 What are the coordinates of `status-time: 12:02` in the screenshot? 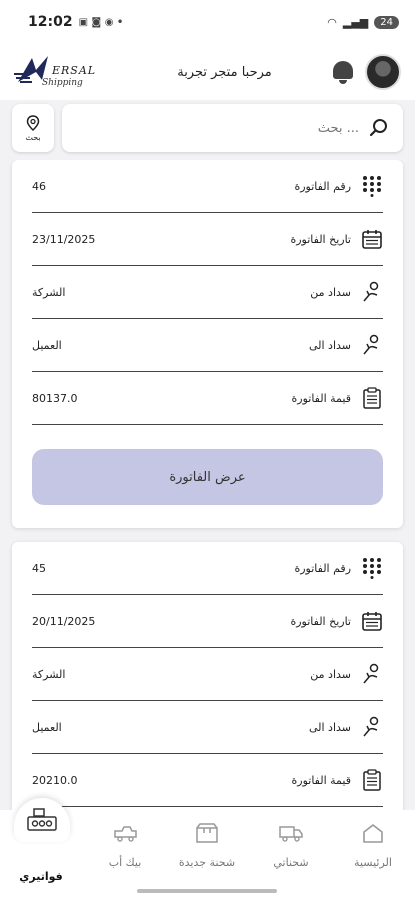 It's located at (50, 22).